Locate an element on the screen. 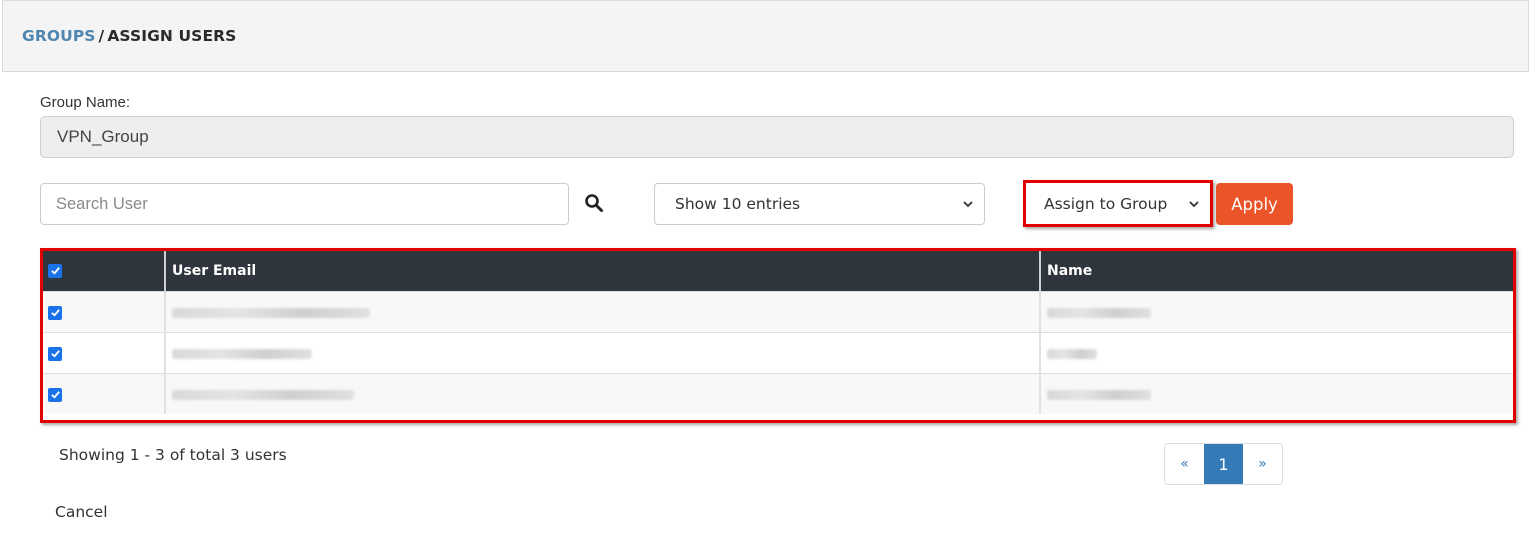 This screenshot has height=550, width=1531. bulk-action-select-value: Assign to Group is located at coordinates (1106, 203).